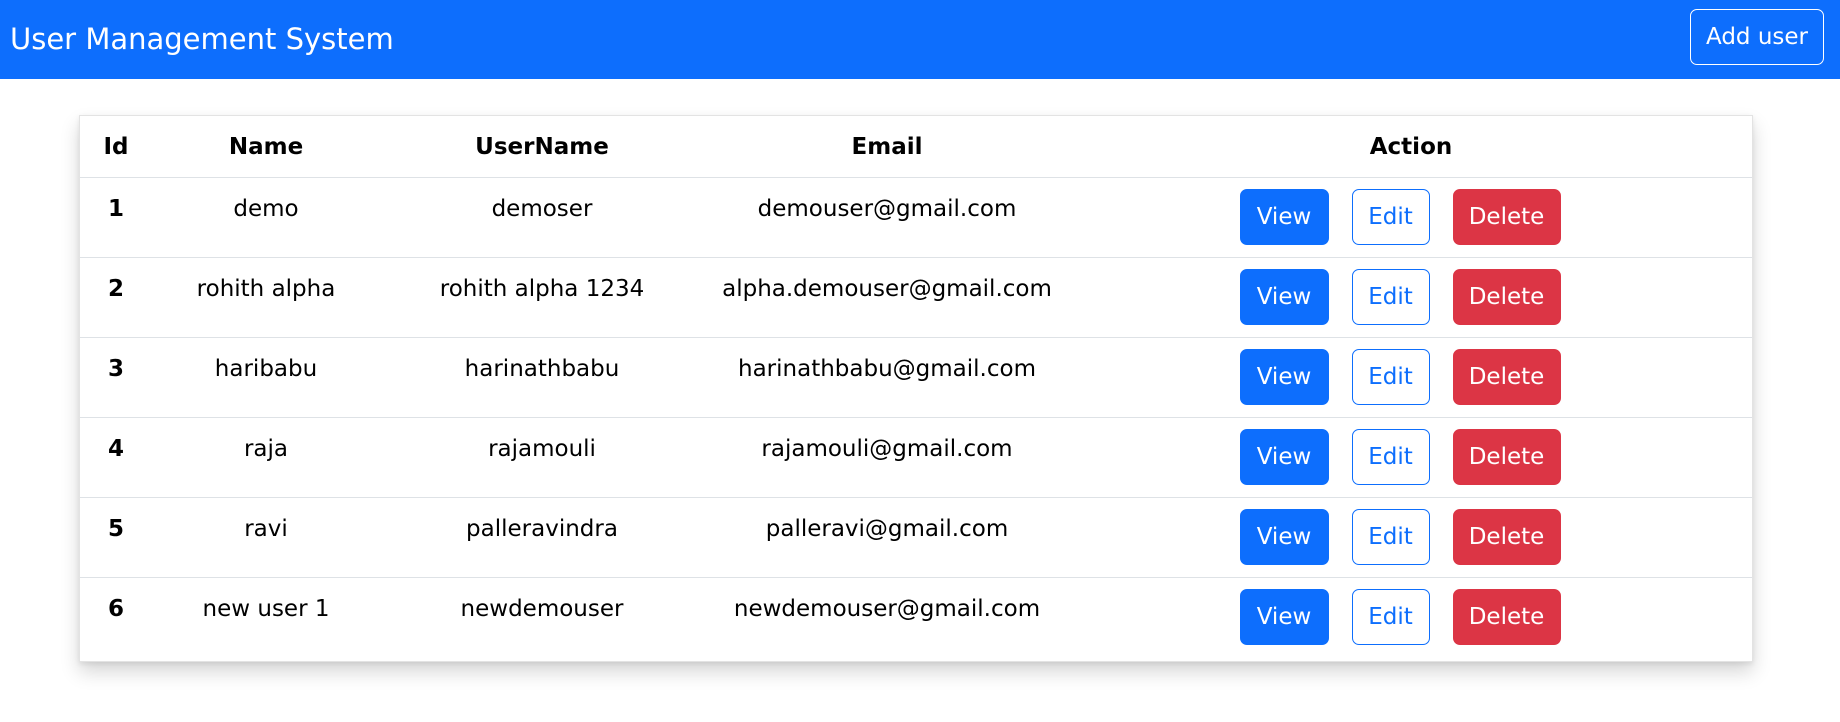 The height and width of the screenshot is (722, 1840). Describe the element at coordinates (266, 537) in the screenshot. I see `user-name-cell: ravi` at that location.